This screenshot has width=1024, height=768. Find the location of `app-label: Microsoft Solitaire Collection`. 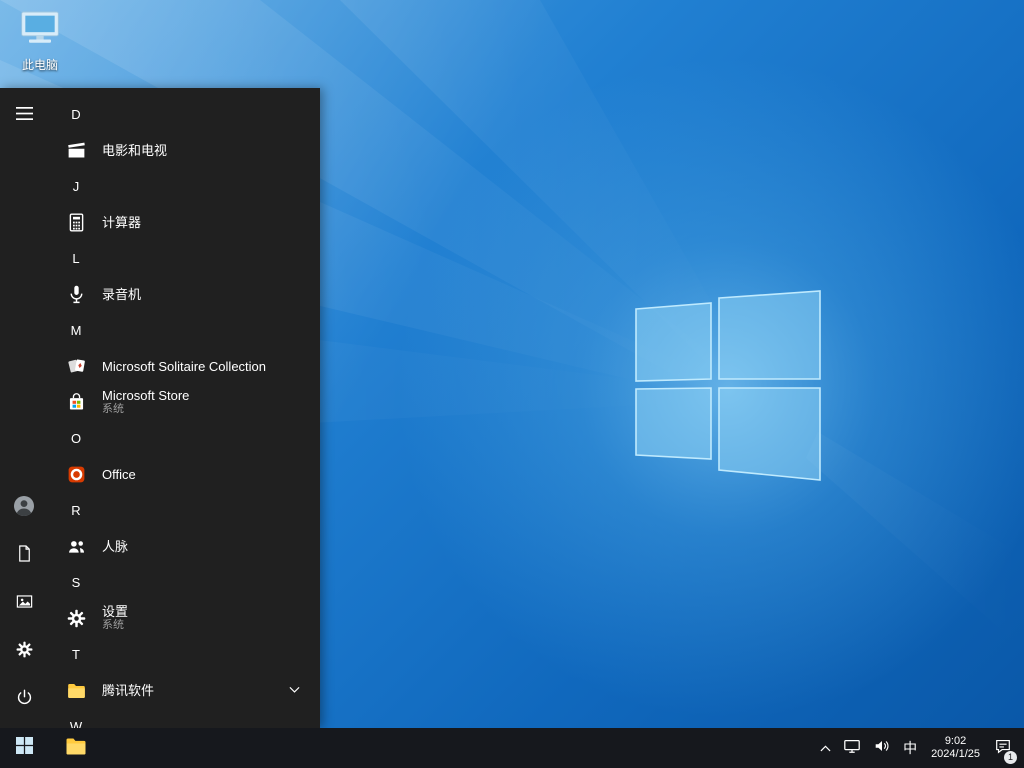

app-label: Microsoft Solitaire Collection is located at coordinates (184, 366).